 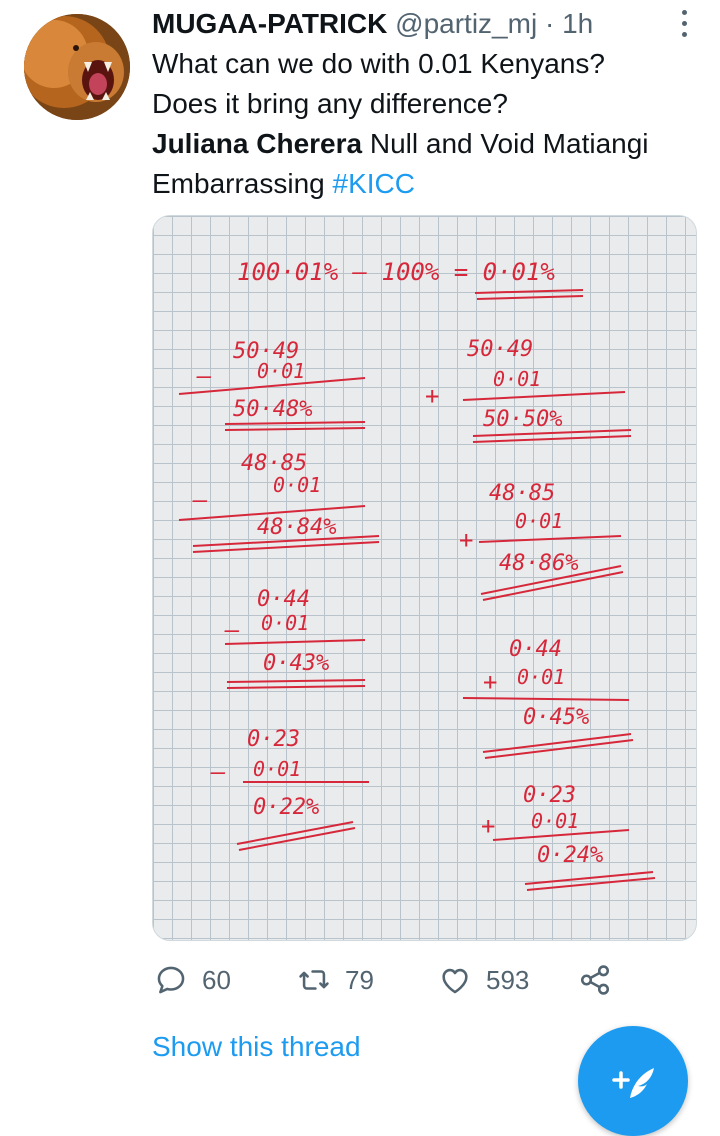 What do you see at coordinates (273, 739) in the screenshot?
I see `left-a-4: 0·23` at bounding box center [273, 739].